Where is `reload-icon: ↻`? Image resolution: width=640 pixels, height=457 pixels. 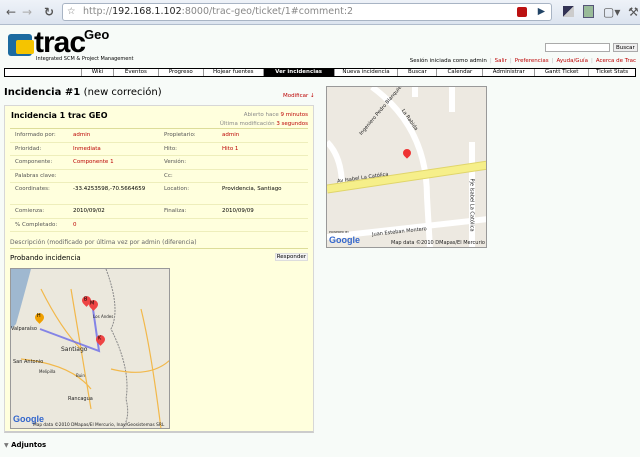 reload-icon: ↻ is located at coordinates (49, 12).